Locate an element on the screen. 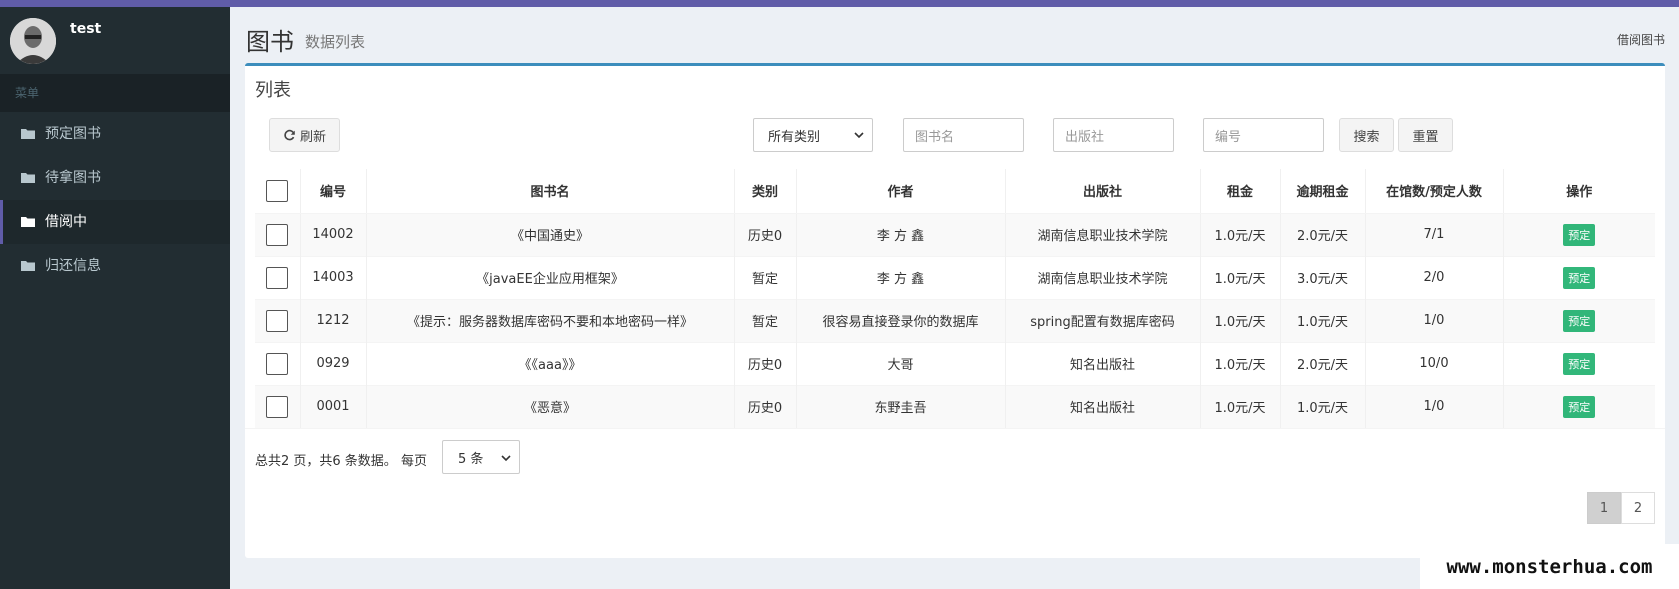 This screenshot has height=589, width=1679. column-header: 租金 is located at coordinates (1240, 191).